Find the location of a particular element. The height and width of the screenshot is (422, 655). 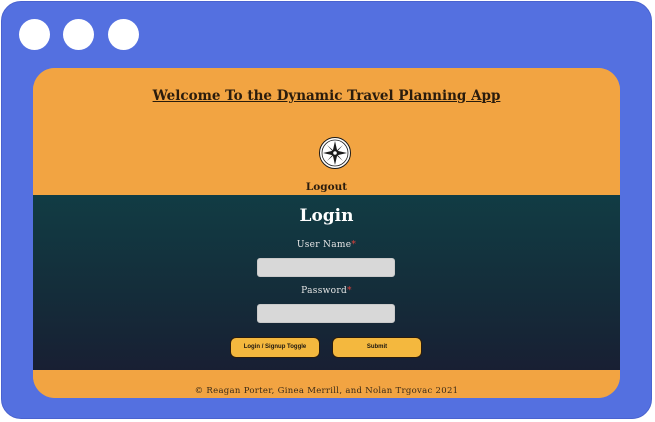

password-input is located at coordinates (326, 313).